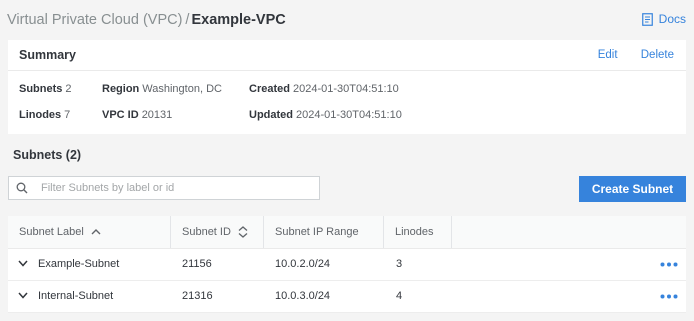 The height and width of the screenshot is (321, 694). I want to click on summary-subnets-key: Subnets, so click(41, 89).